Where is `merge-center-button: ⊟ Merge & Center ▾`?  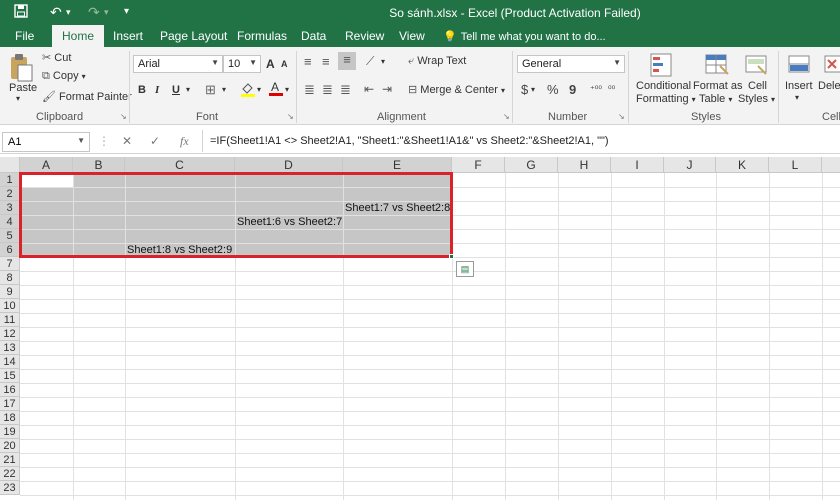
merge-center-button: ⊟ Merge & Center ▾ is located at coordinates (456, 89).